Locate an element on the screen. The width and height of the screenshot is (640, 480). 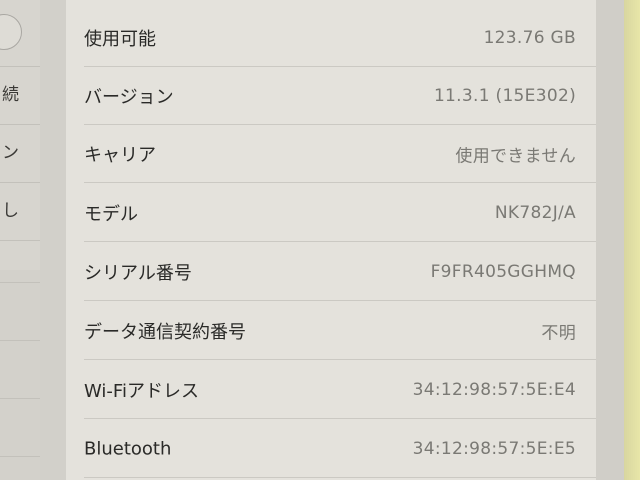
row-value: 123.76 GB is located at coordinates (529, 38).